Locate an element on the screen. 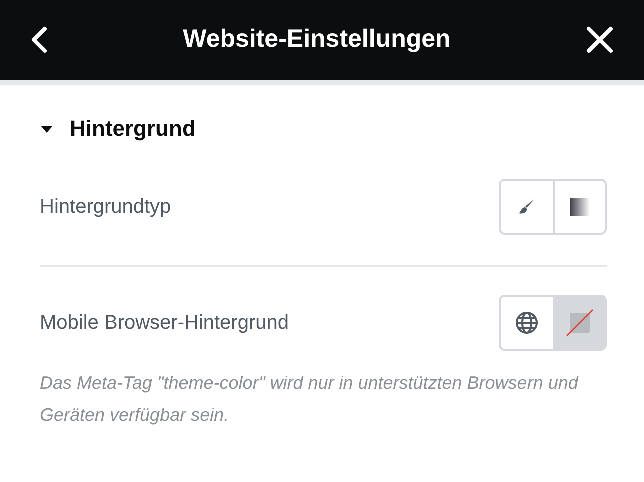 The image size is (644, 482). control-label: Hintergrundtyp is located at coordinates (106, 207).